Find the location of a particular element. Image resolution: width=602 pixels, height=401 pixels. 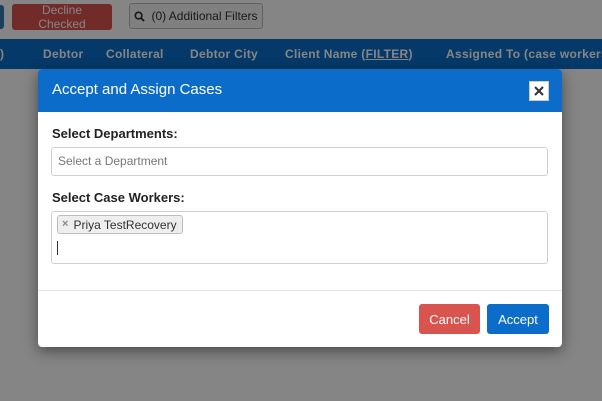

department-placeholder: Select a Department is located at coordinates (113, 161).